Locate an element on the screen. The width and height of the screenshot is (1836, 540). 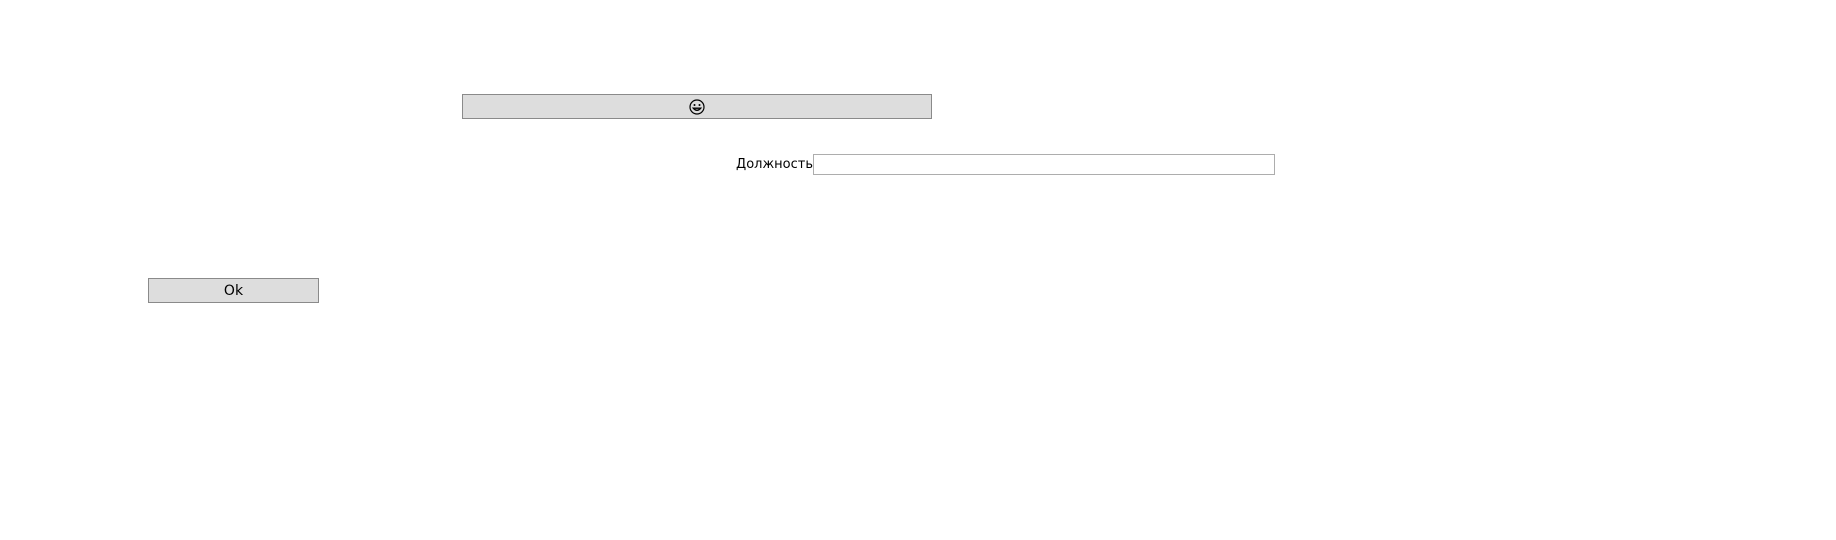
emoji-button is located at coordinates (697, 106).